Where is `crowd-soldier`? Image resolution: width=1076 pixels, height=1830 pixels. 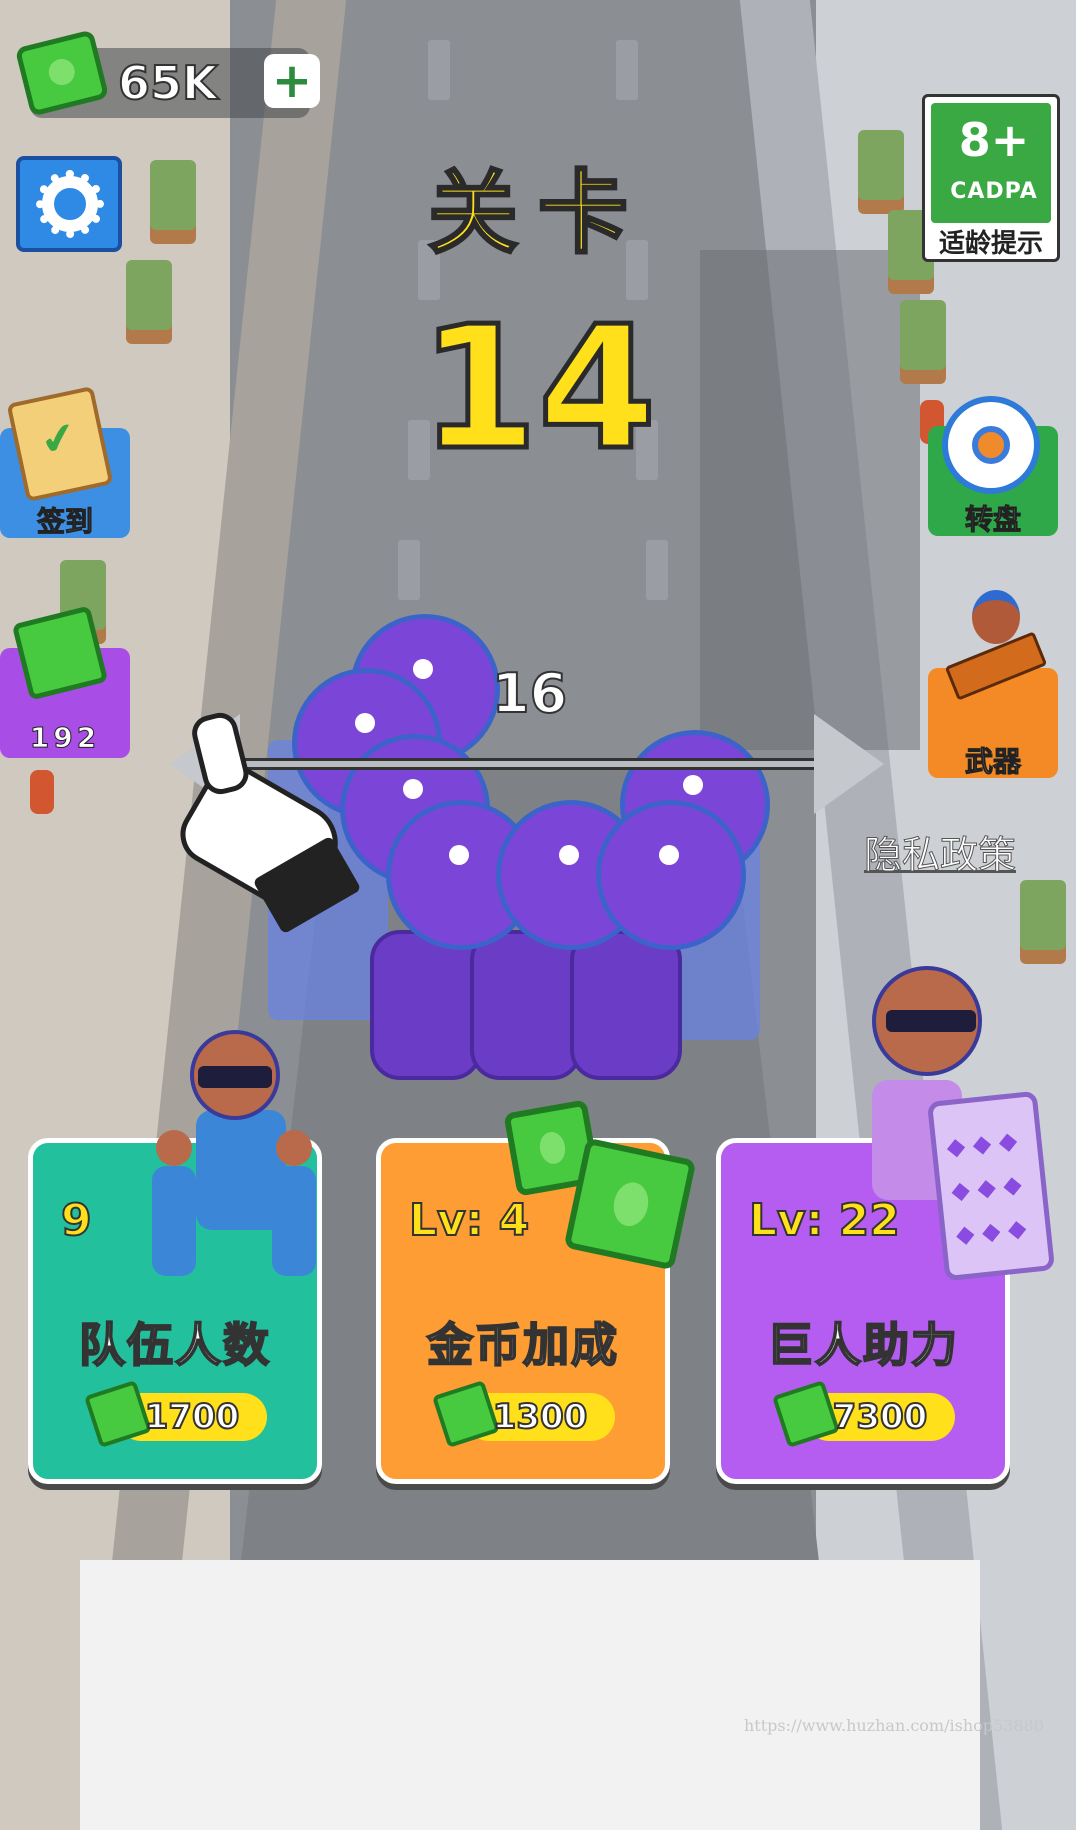 crowd-soldier is located at coordinates (671, 875).